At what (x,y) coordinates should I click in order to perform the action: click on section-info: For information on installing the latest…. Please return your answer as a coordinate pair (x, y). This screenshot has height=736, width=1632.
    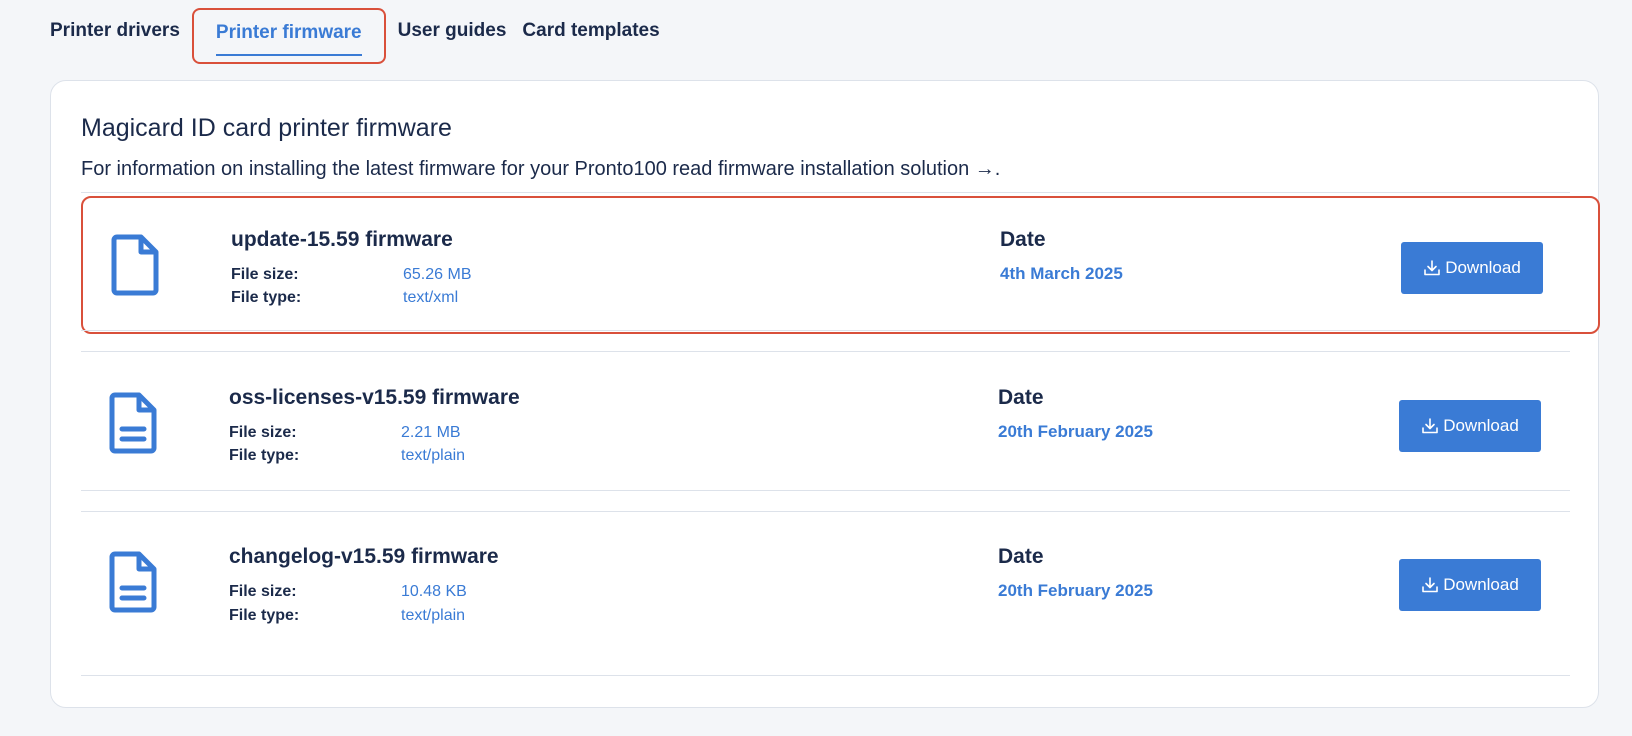
    Looking at the image, I should click on (540, 169).